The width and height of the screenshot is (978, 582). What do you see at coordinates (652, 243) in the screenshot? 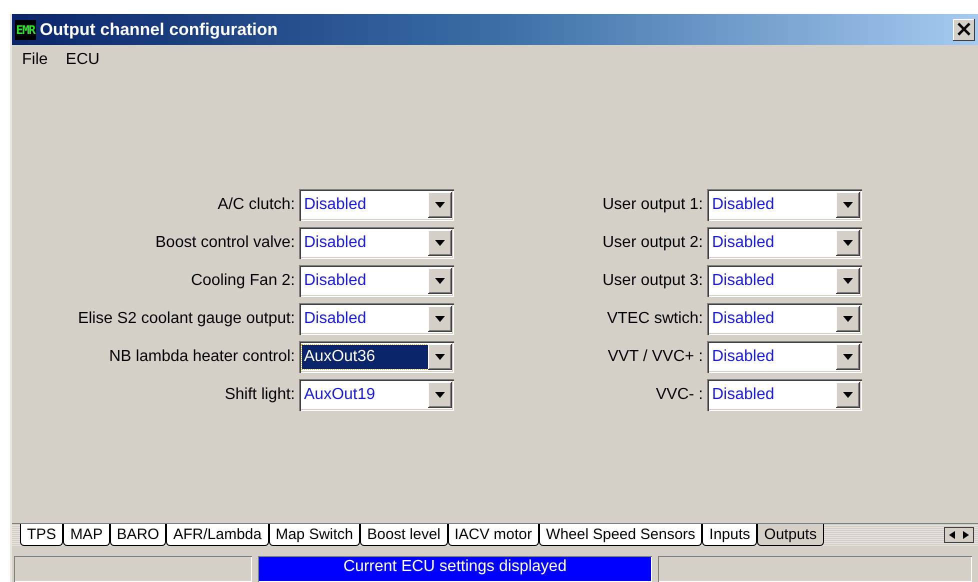
I see `field-label: User output 2:` at bounding box center [652, 243].